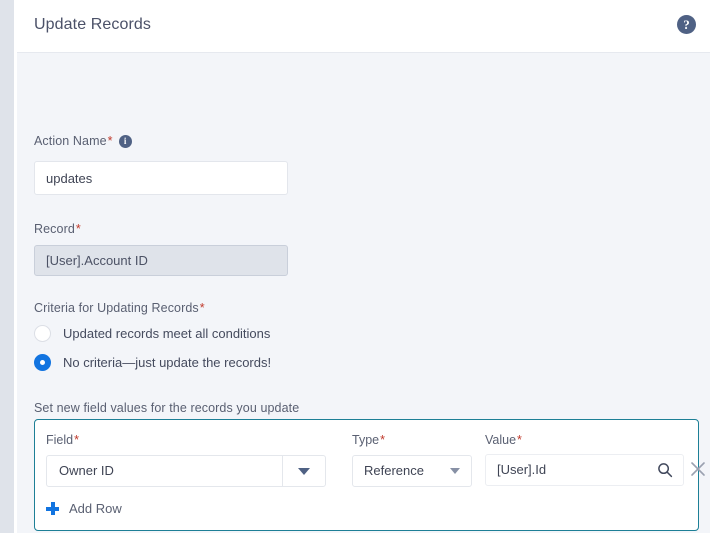 This screenshot has width=710, height=533. I want to click on help-circle-icon: ?, so click(686, 24).